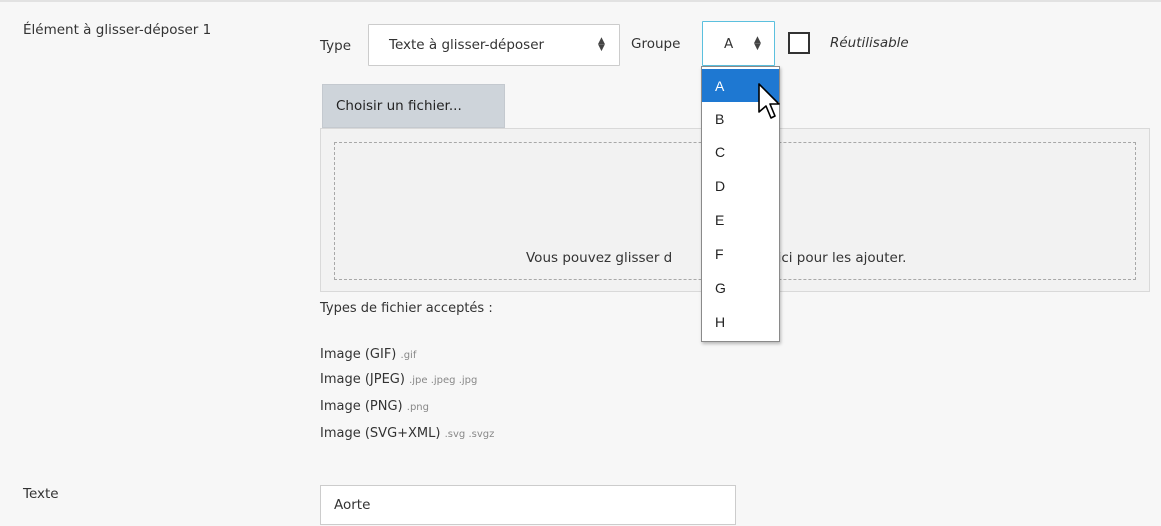 The width and height of the screenshot is (1161, 526). Describe the element at coordinates (729, 43) in the screenshot. I see `group-select-value: A` at that location.